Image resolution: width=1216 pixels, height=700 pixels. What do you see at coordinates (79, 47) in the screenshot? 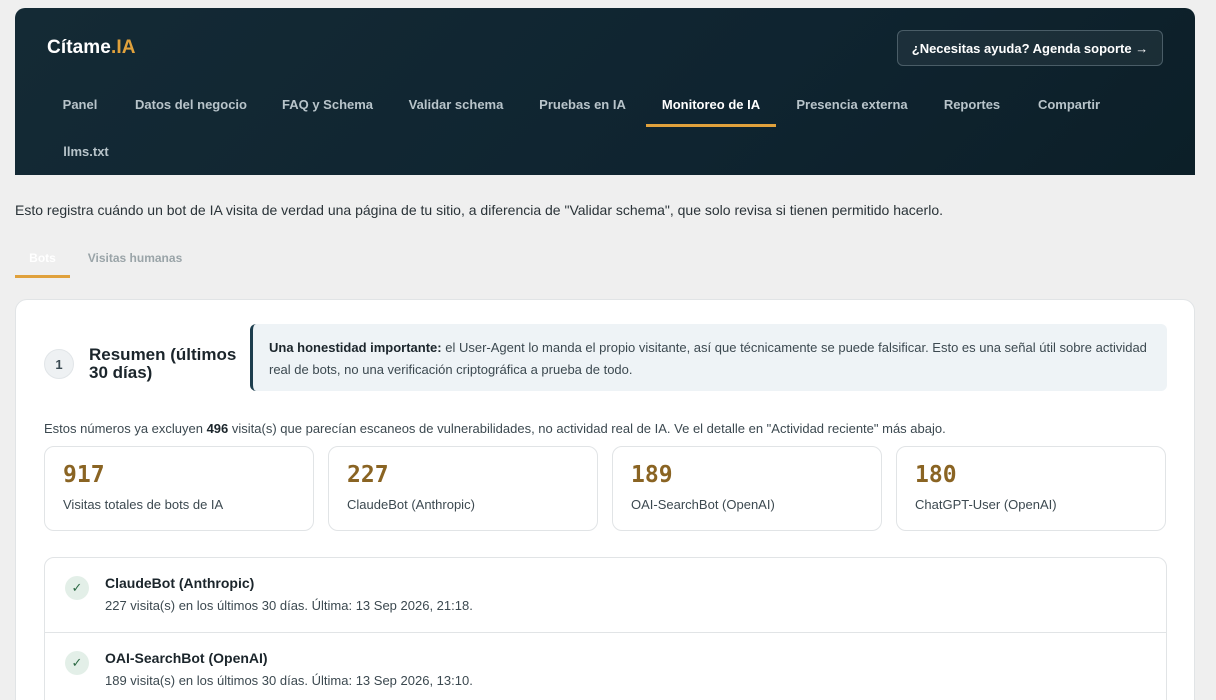
I see `brand-name: Cítame` at bounding box center [79, 47].